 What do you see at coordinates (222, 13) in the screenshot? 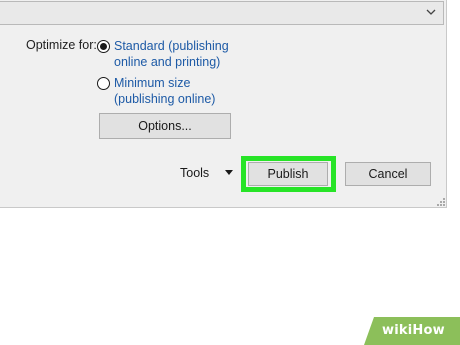
I see `file-type-dropdown` at bounding box center [222, 13].